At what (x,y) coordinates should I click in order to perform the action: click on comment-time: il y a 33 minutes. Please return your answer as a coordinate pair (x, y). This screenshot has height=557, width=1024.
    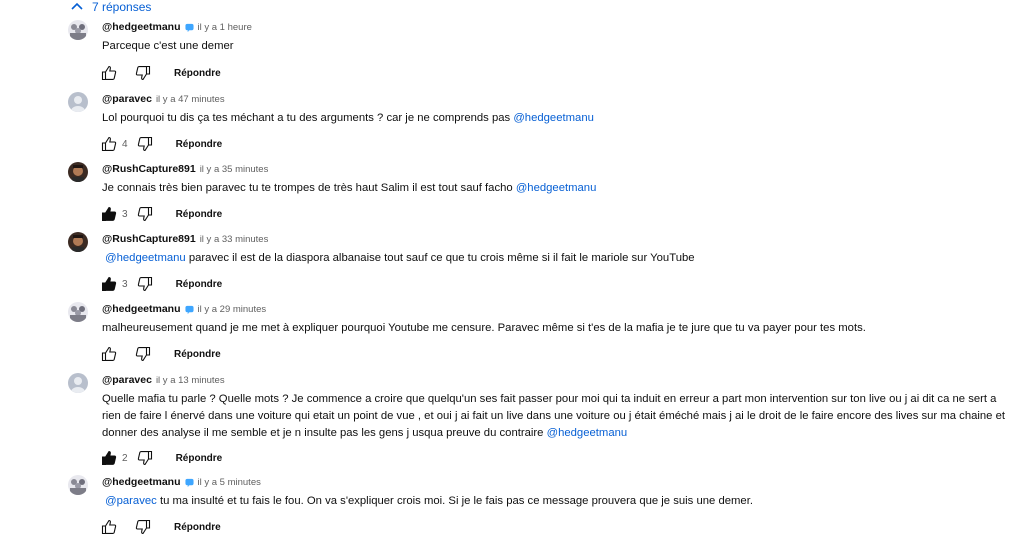
    Looking at the image, I should click on (234, 239).